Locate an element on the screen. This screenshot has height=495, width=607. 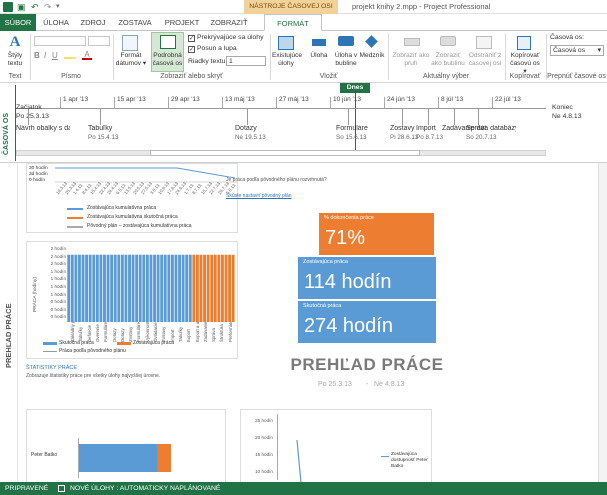
insert-group-label: Vložiť is located at coordinates (328, 76).